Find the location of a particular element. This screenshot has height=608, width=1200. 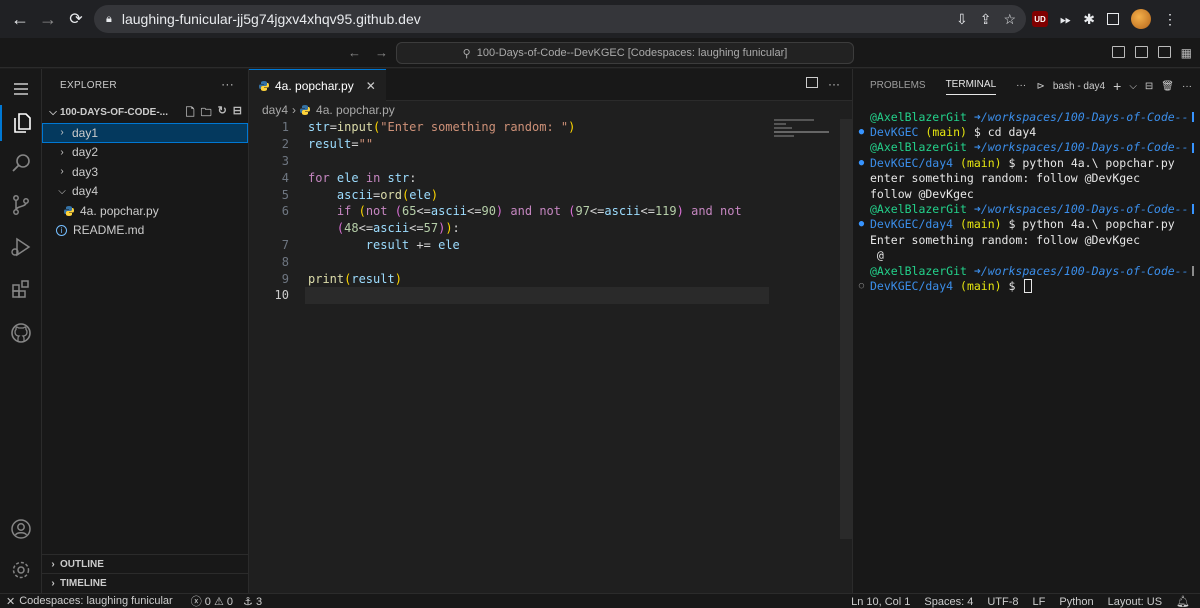

workspace-folder-header: ⌵ 100-DAYS-OF-CODE-... 🗋︎ 🗀︎ ↻ ⊟ is located at coordinates (145, 112).